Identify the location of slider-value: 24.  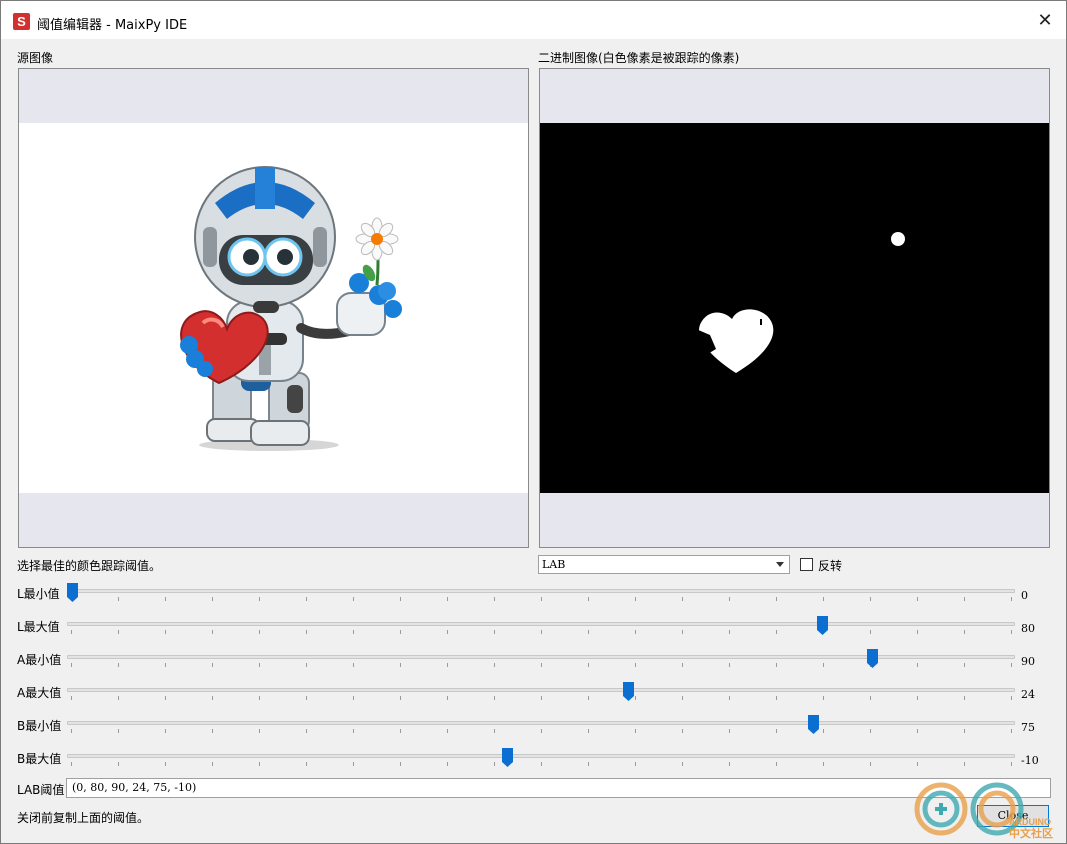
(1028, 694).